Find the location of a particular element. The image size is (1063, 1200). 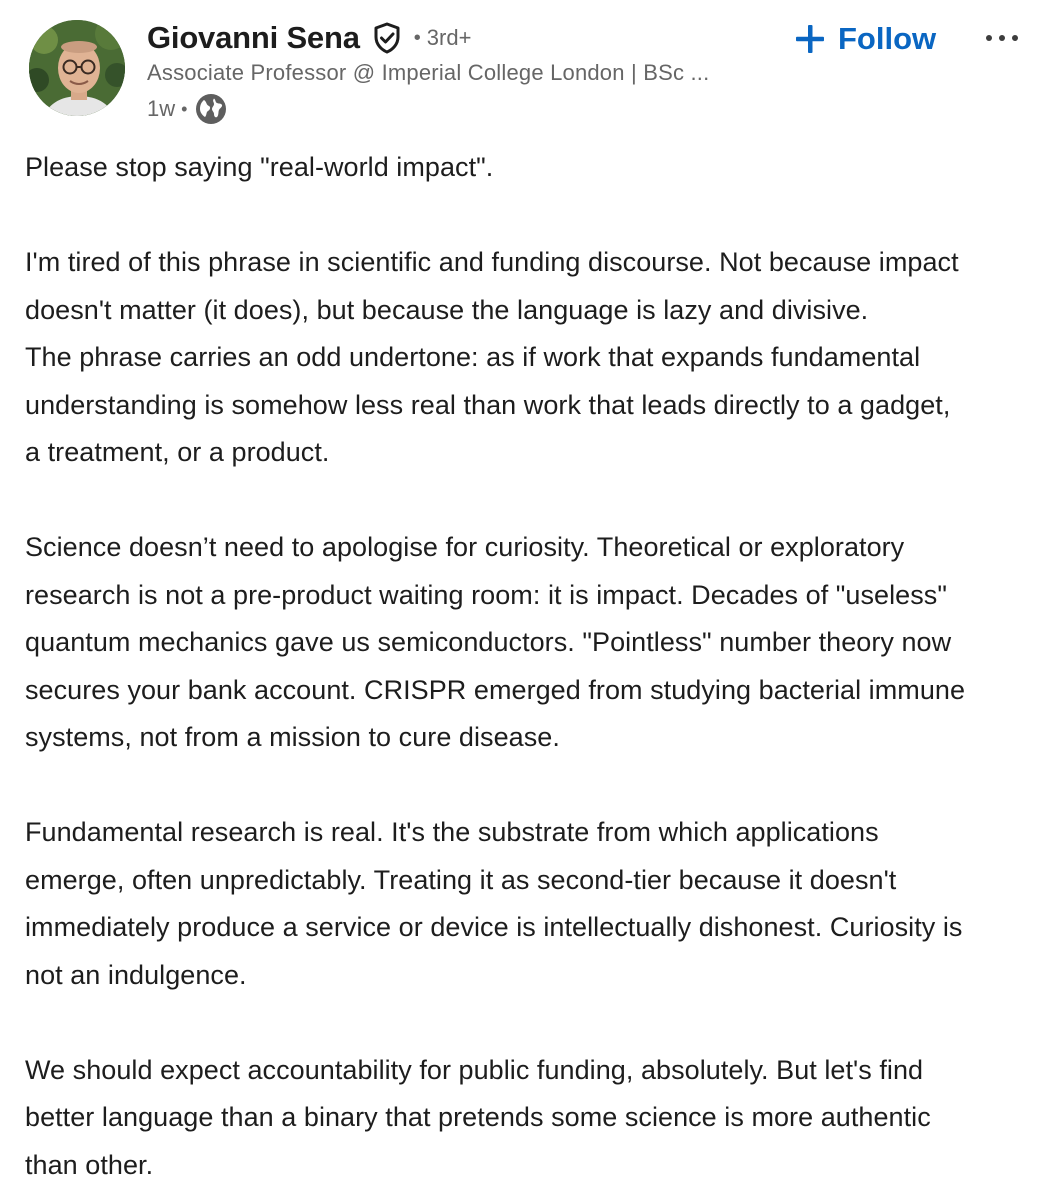

avatar is located at coordinates (77, 68).